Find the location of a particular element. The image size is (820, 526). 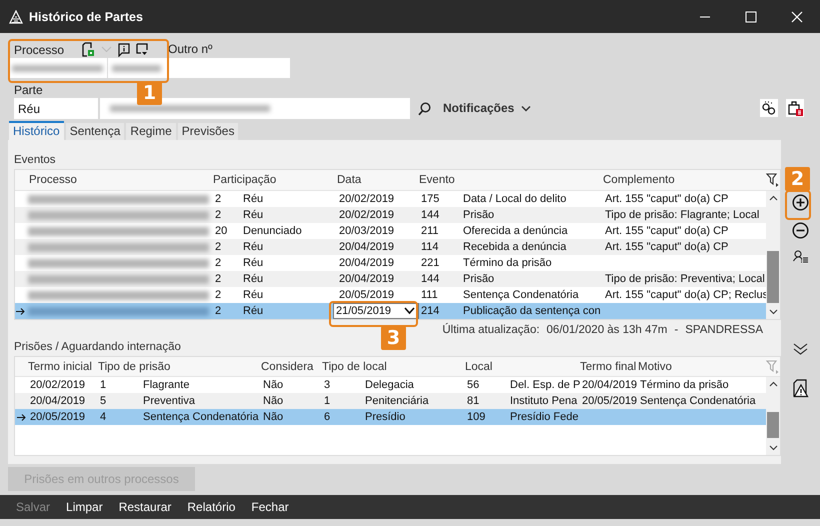

column-header: Participação is located at coordinates (275, 180).